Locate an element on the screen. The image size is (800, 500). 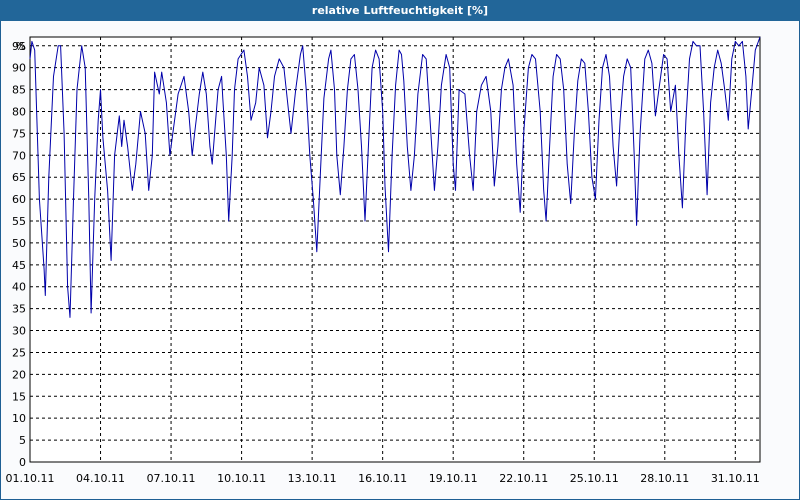
y-tick-label: 85 is located at coordinates (19, 90).